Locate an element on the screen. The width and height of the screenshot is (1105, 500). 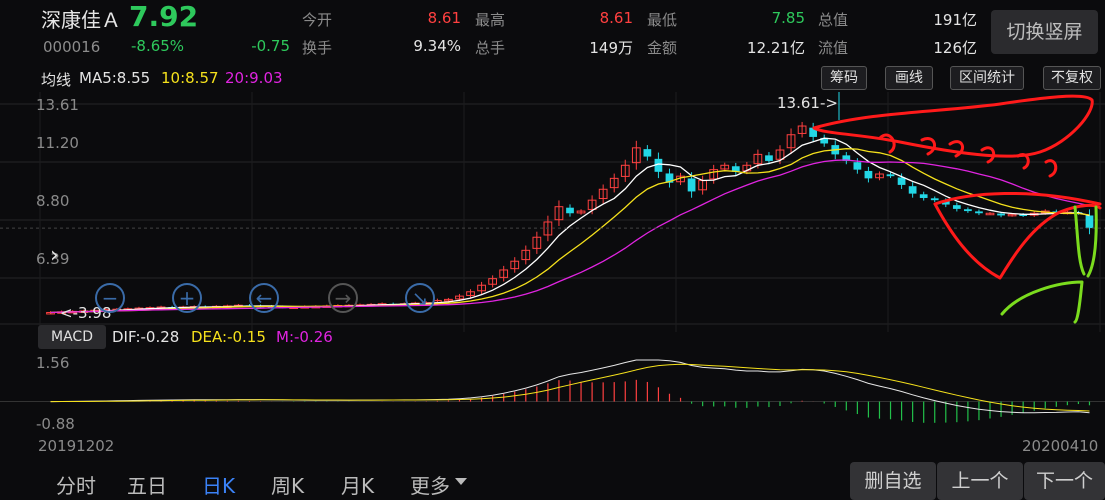
current-price: 7.92 is located at coordinates (164, 16).